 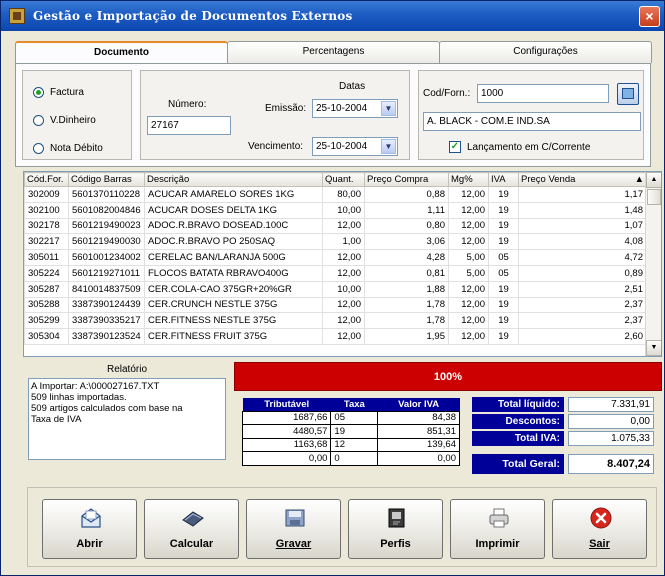 What do you see at coordinates (233, 210) in the screenshot?
I see `table-cell: ACUCAR DOSES DELTA 1KG` at bounding box center [233, 210].